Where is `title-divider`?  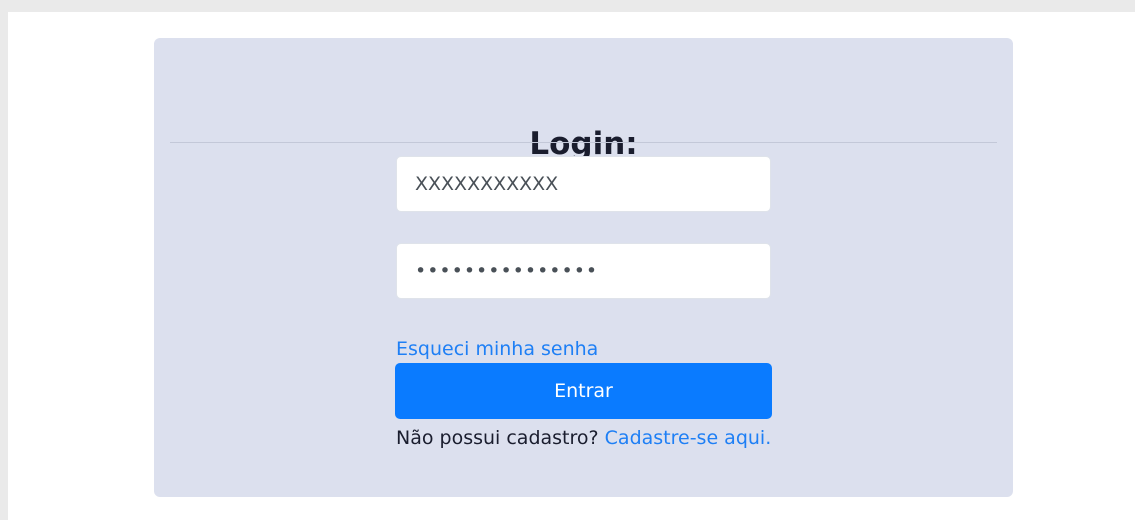 title-divider is located at coordinates (583, 142).